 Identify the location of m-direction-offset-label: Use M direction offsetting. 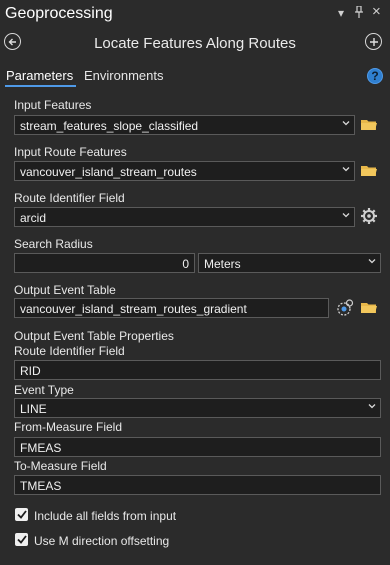
(102, 541).